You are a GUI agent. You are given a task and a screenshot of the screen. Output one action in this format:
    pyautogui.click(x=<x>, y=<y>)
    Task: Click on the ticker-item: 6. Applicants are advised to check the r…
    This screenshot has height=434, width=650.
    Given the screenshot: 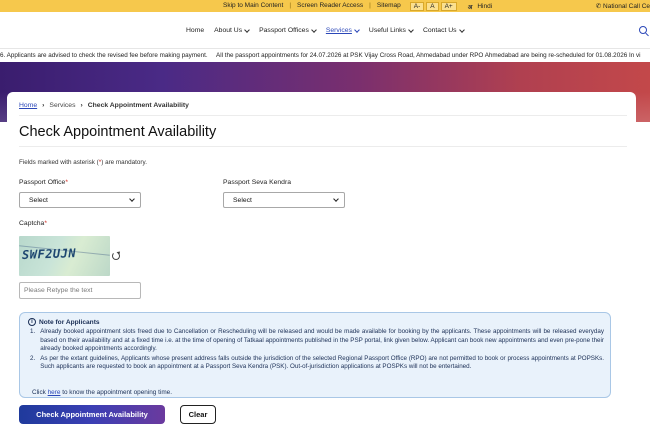 What is the action you would take?
    pyautogui.click(x=104, y=55)
    